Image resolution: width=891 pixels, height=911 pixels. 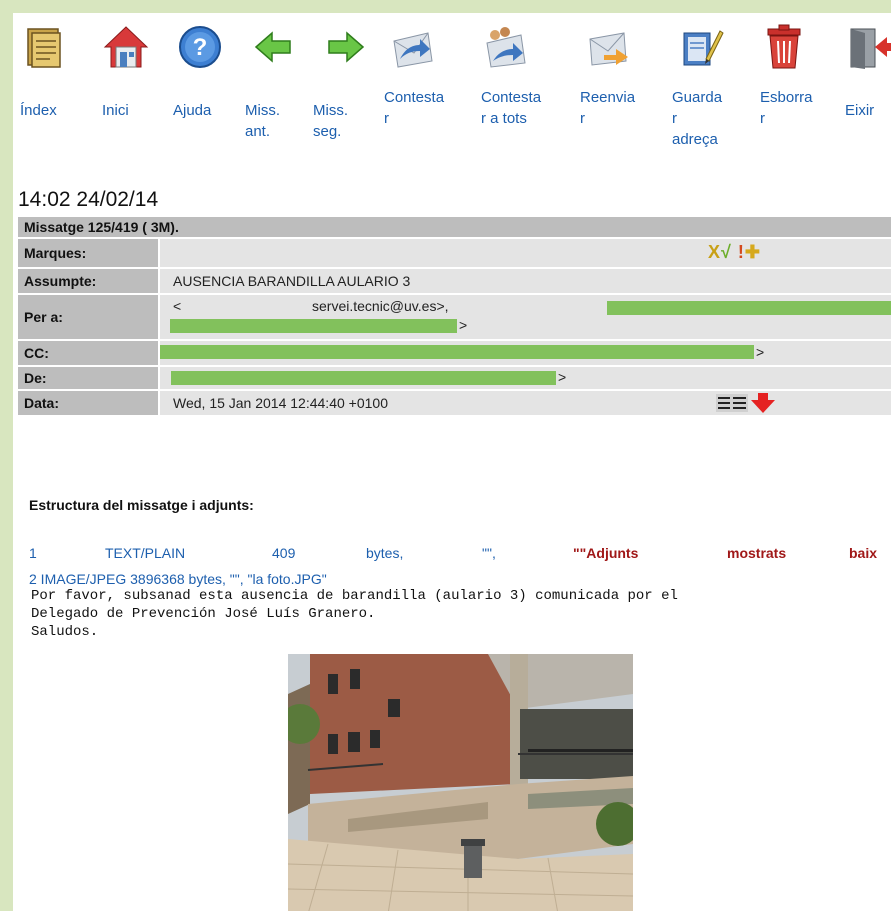 I want to click on subject-label: Assumpte:, so click(x=60, y=281).